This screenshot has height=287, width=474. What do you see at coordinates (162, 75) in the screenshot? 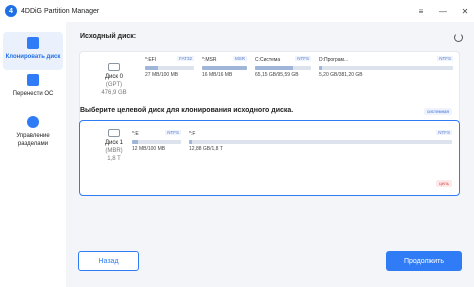
I see `partition-size: 27 MB/100 MB` at bounding box center [162, 75].